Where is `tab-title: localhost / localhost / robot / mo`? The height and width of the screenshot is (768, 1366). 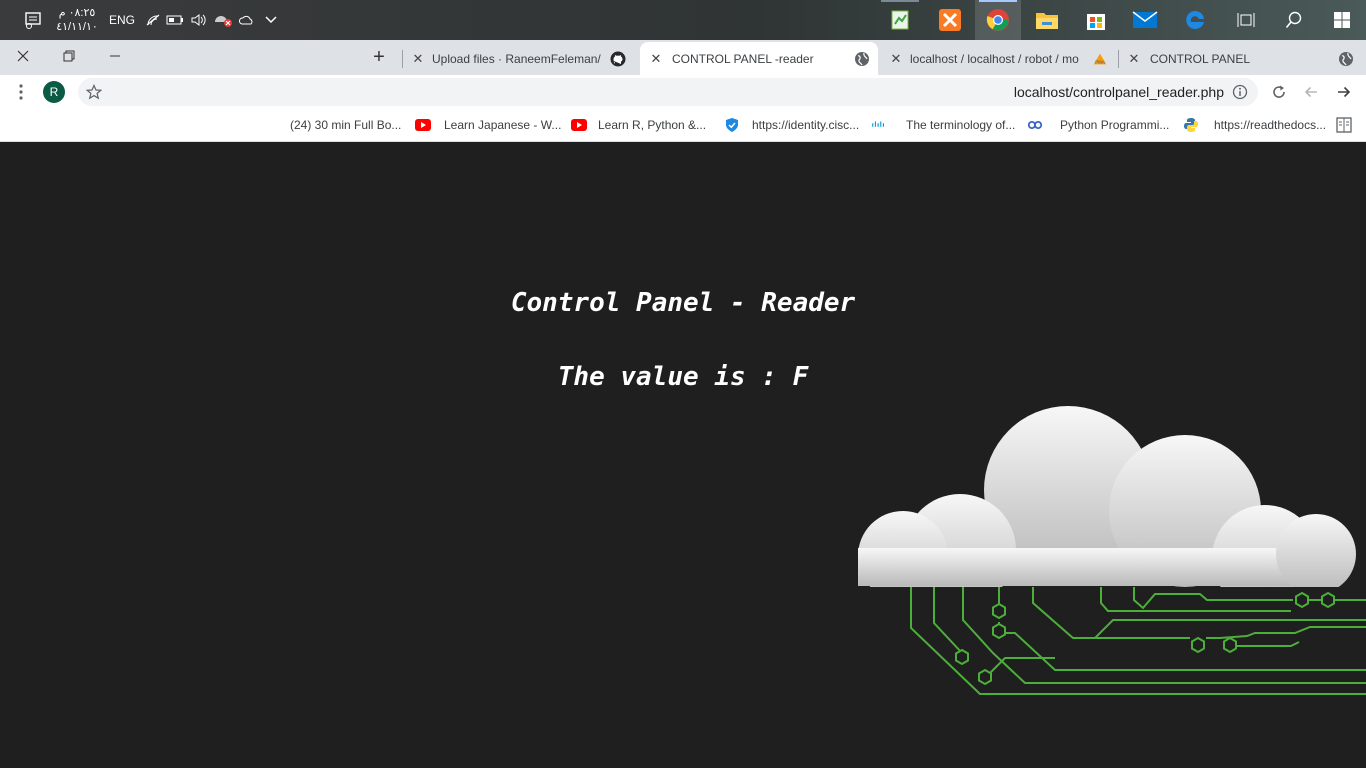
tab-title: localhost / localhost / robot / mo is located at coordinates (994, 58).